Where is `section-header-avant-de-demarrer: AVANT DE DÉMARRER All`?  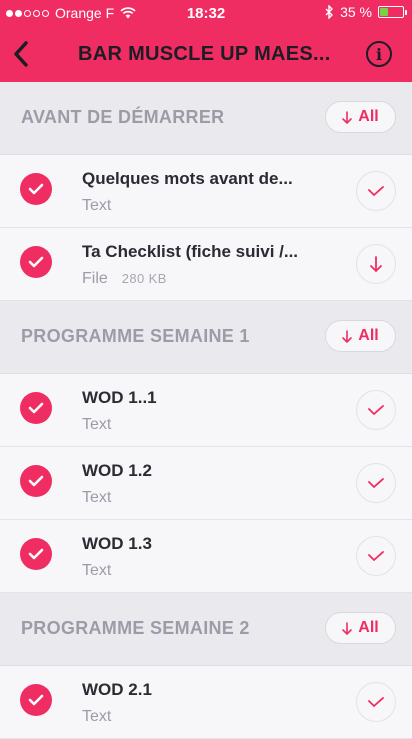 section-header-avant-de-demarrer: AVANT DE DÉMARRER All is located at coordinates (206, 118).